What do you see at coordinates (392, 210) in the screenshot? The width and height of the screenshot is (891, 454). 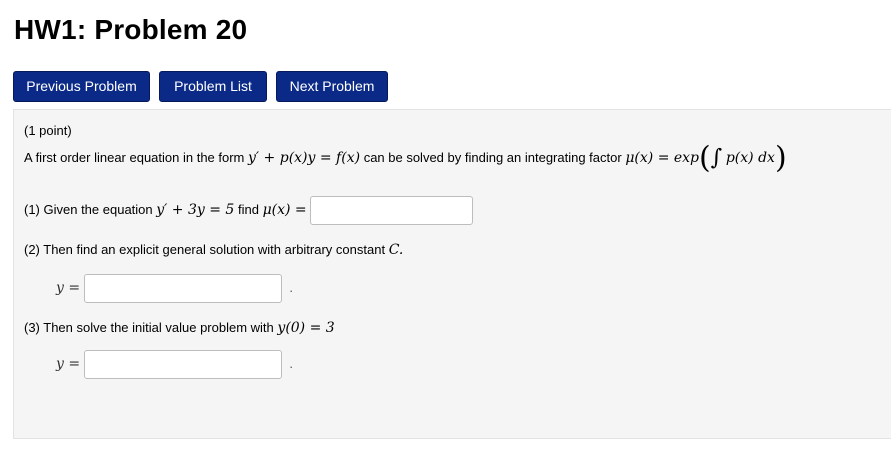 I see `mu-answer-input` at bounding box center [392, 210].